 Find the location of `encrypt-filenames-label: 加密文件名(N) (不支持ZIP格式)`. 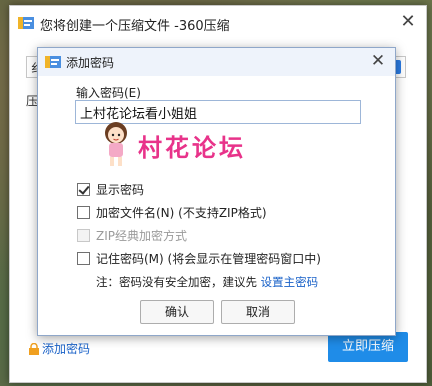

encrypt-filenames-label: 加密文件名(N) (不支持ZIP格式) is located at coordinates (181, 213).